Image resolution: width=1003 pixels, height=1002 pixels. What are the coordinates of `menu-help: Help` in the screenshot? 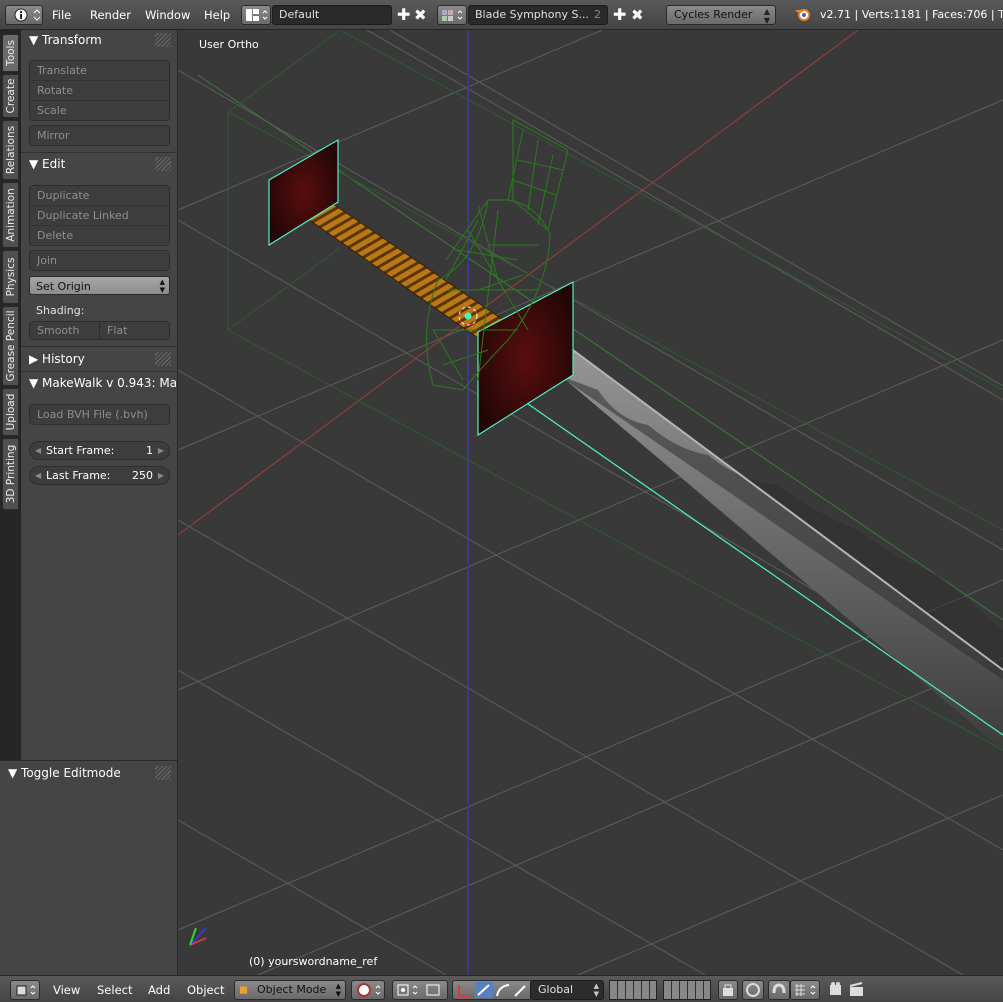 It's located at (217, 15).